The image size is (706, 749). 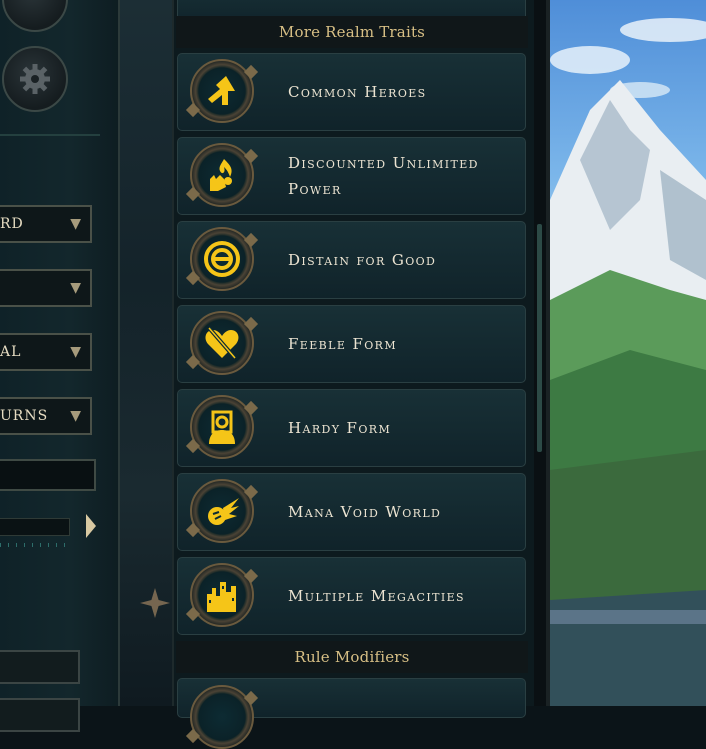 I want to click on dropdown-value: URNS, so click(x=24, y=416).